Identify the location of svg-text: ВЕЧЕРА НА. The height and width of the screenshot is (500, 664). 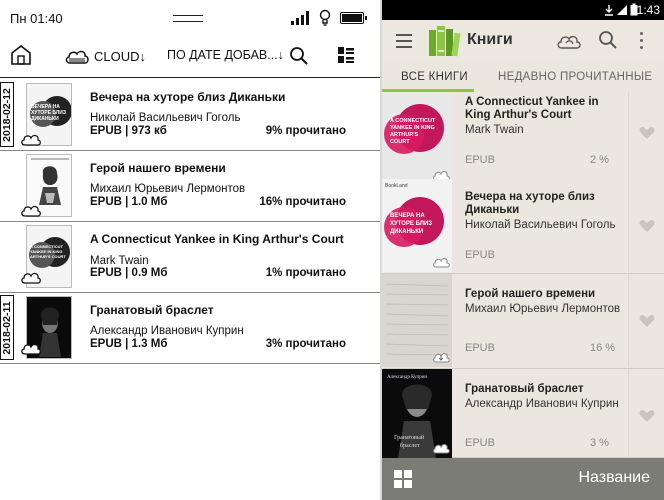
(407, 216).